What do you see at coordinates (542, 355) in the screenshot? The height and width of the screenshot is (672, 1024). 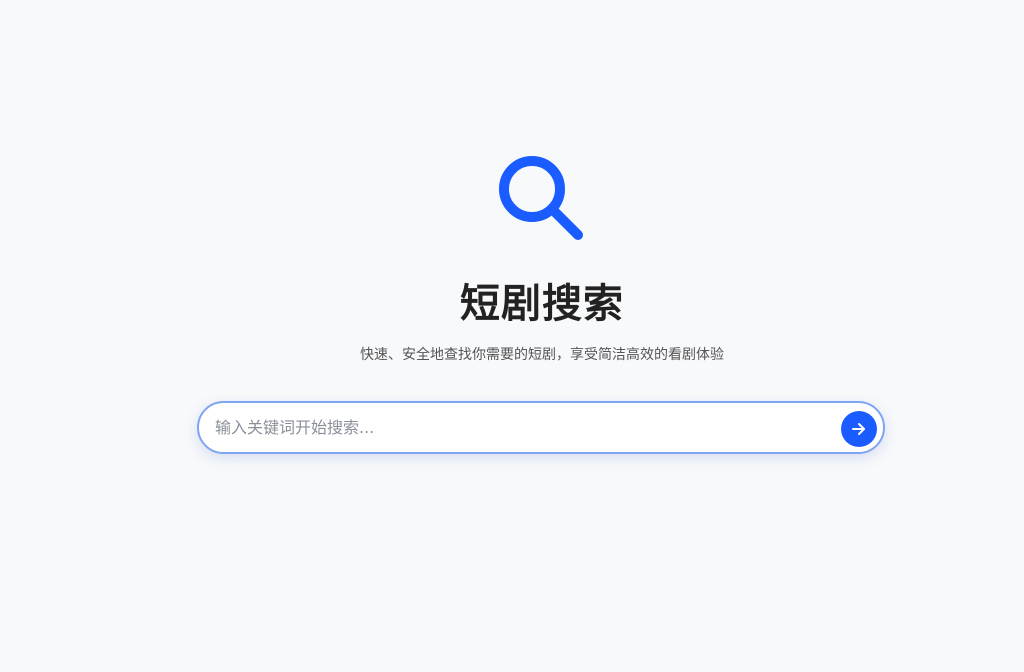 I see `page-subtitle: 快速、安全地查找你需要的短剧，享受简洁高效的看剧体验` at bounding box center [542, 355].